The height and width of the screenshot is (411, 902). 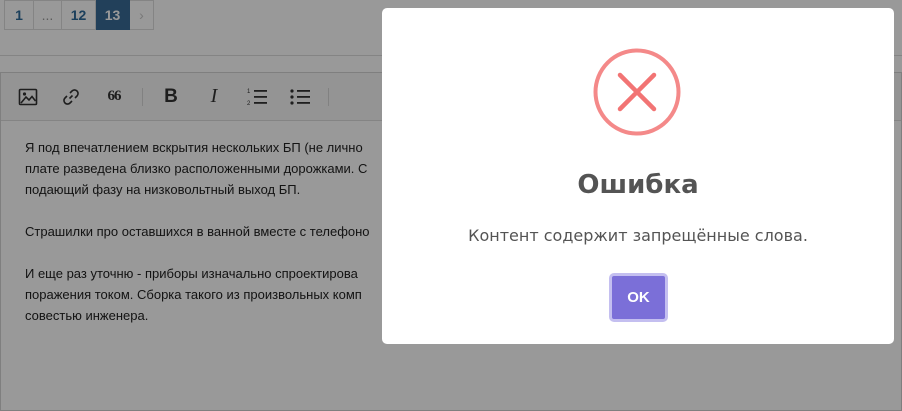 What do you see at coordinates (638, 235) in the screenshot?
I see `dialog-message: Контент содержит запрещённые слова.` at bounding box center [638, 235].